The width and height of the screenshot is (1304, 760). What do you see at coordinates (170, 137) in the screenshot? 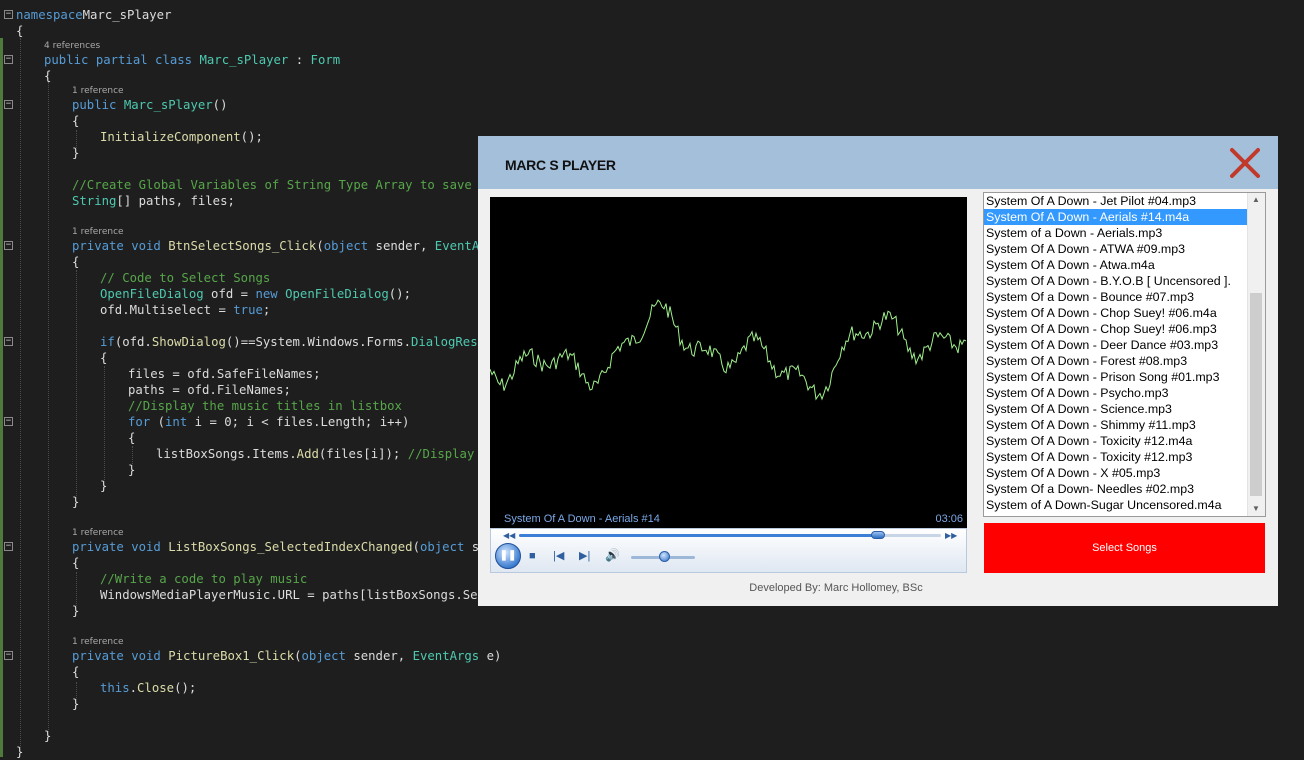
I see `code-token: InitializeComponent` at bounding box center [170, 137].